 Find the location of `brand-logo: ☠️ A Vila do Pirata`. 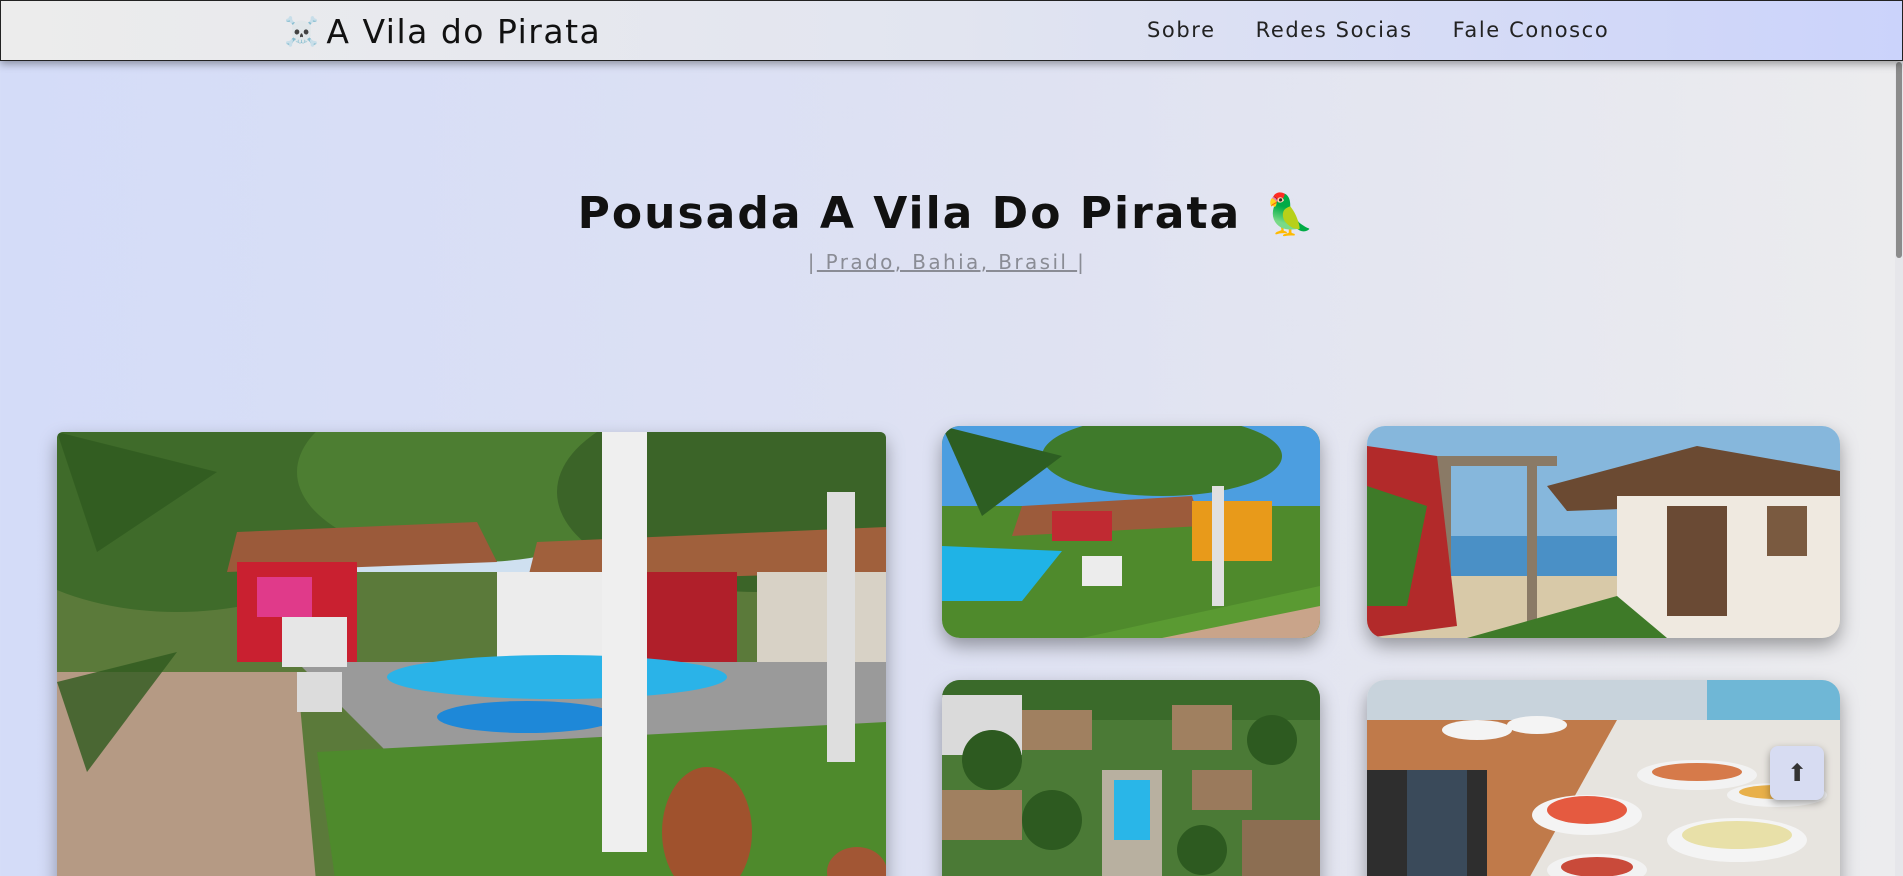

brand-logo: ☠️ A Vila do Pirata is located at coordinates (442, 31).